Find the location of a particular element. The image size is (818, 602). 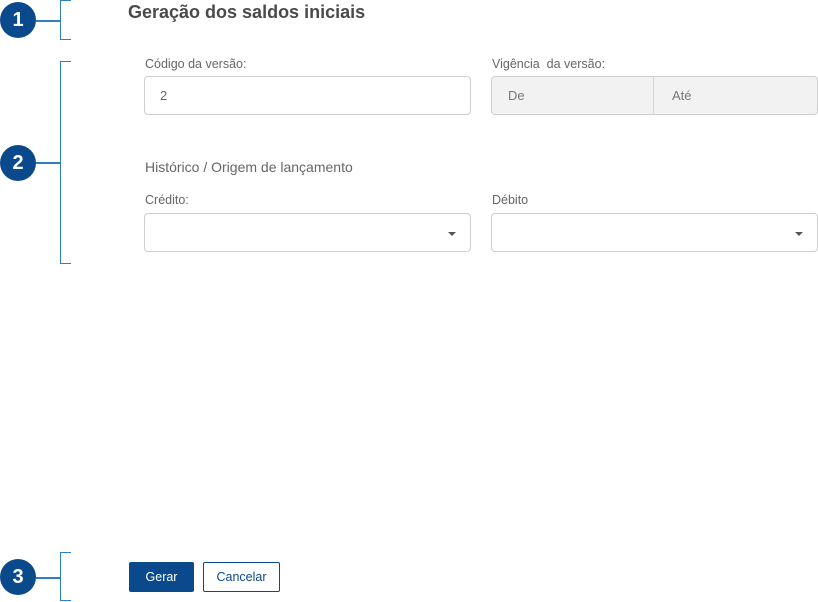

generate-button: Gerar is located at coordinates (161, 577).